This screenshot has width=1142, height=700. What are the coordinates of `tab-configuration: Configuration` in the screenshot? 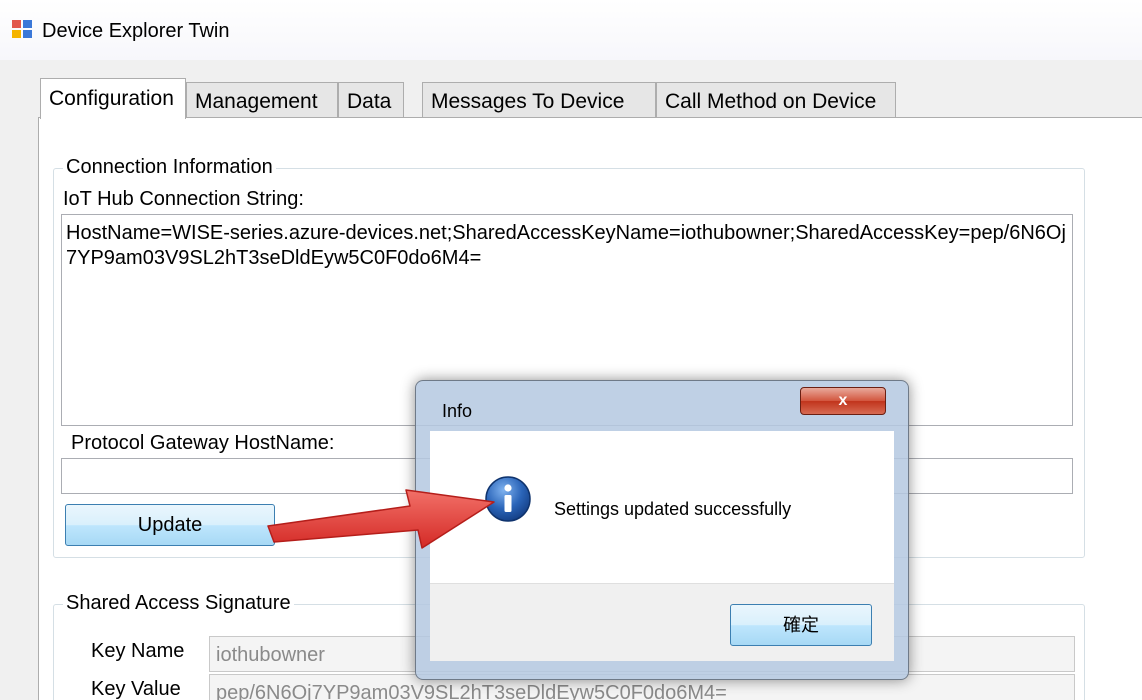 It's located at (113, 98).